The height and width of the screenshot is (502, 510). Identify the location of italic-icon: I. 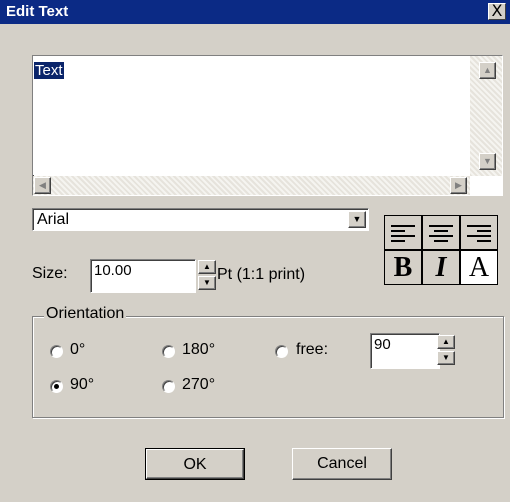
(441, 267).